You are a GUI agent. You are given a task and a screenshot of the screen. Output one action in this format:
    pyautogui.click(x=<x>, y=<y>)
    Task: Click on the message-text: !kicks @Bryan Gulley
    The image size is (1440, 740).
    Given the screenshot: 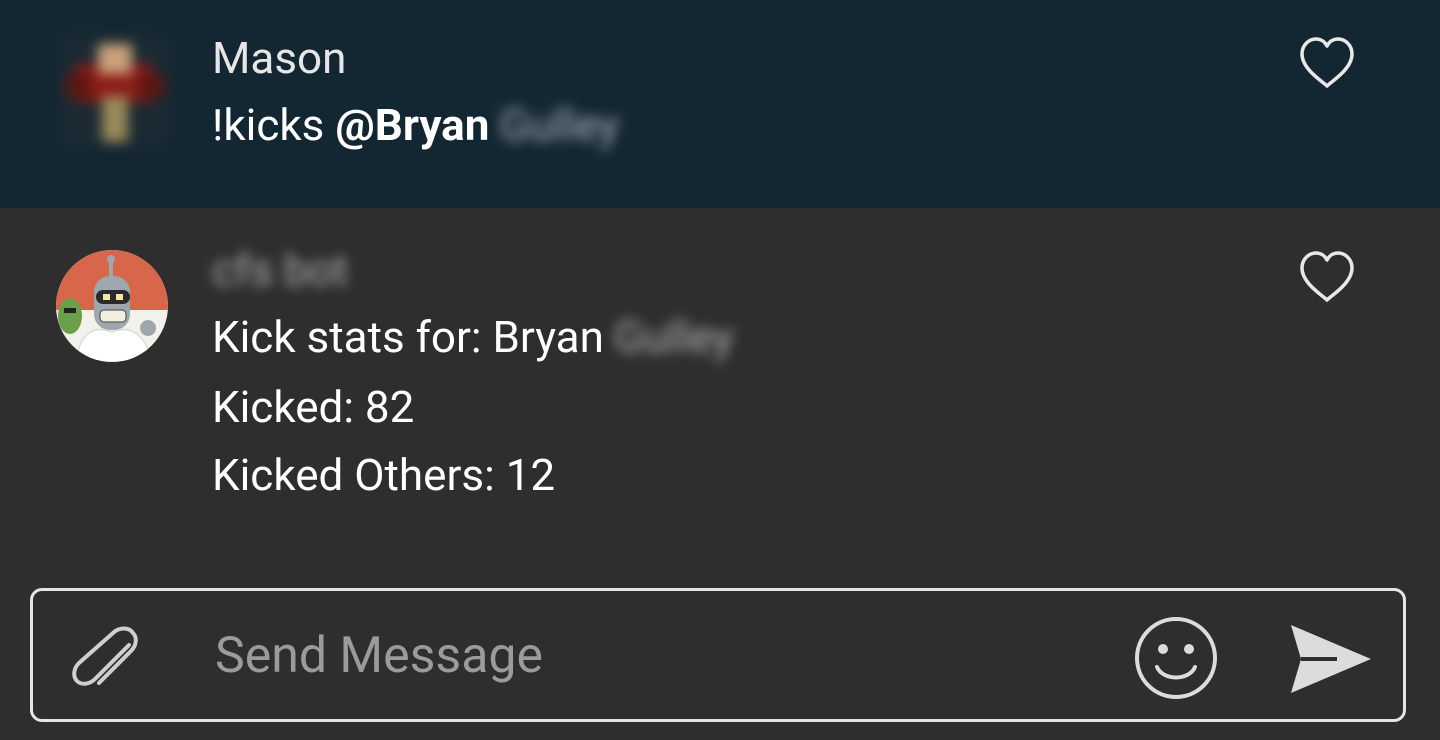 What is the action you would take?
    pyautogui.click(x=415, y=125)
    